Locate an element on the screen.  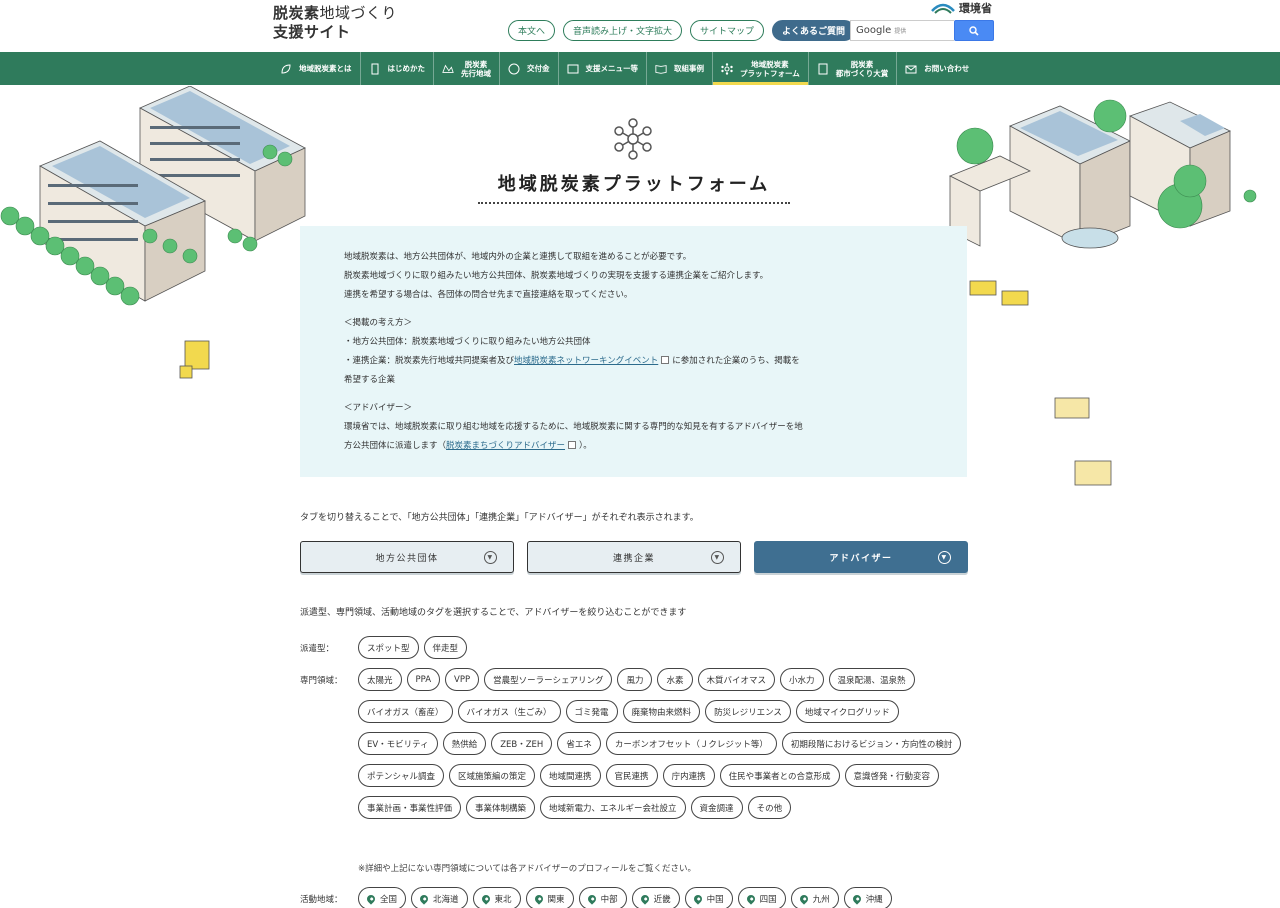
tab-municipality: 地方公共団体 ▼ is located at coordinates (407, 557).